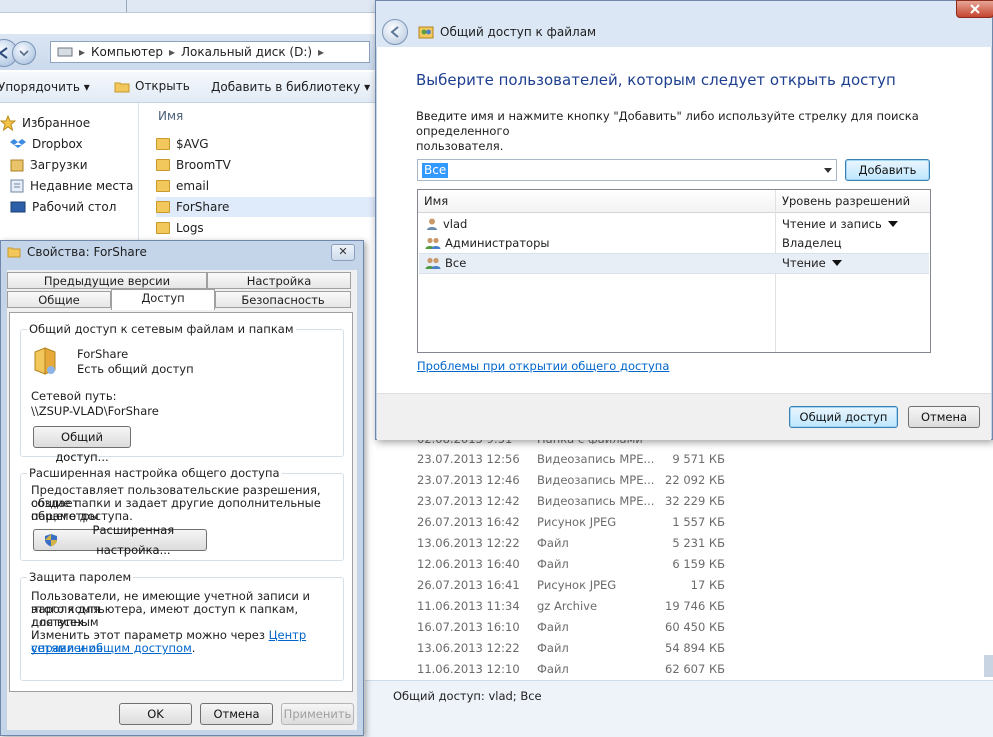  Describe the element at coordinates (674, 243) in the screenshot. I see `table-row: Администраторы Владелец` at that location.